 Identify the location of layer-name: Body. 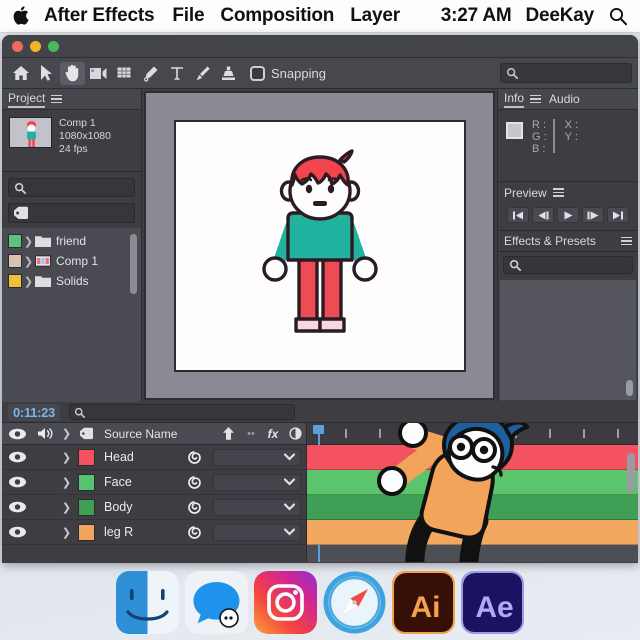
(136, 507).